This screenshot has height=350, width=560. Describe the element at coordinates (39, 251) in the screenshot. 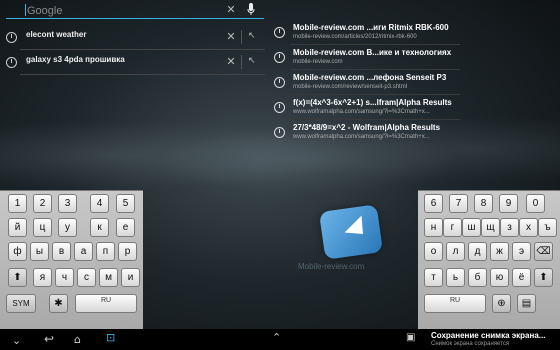

I see `key: ы` at that location.